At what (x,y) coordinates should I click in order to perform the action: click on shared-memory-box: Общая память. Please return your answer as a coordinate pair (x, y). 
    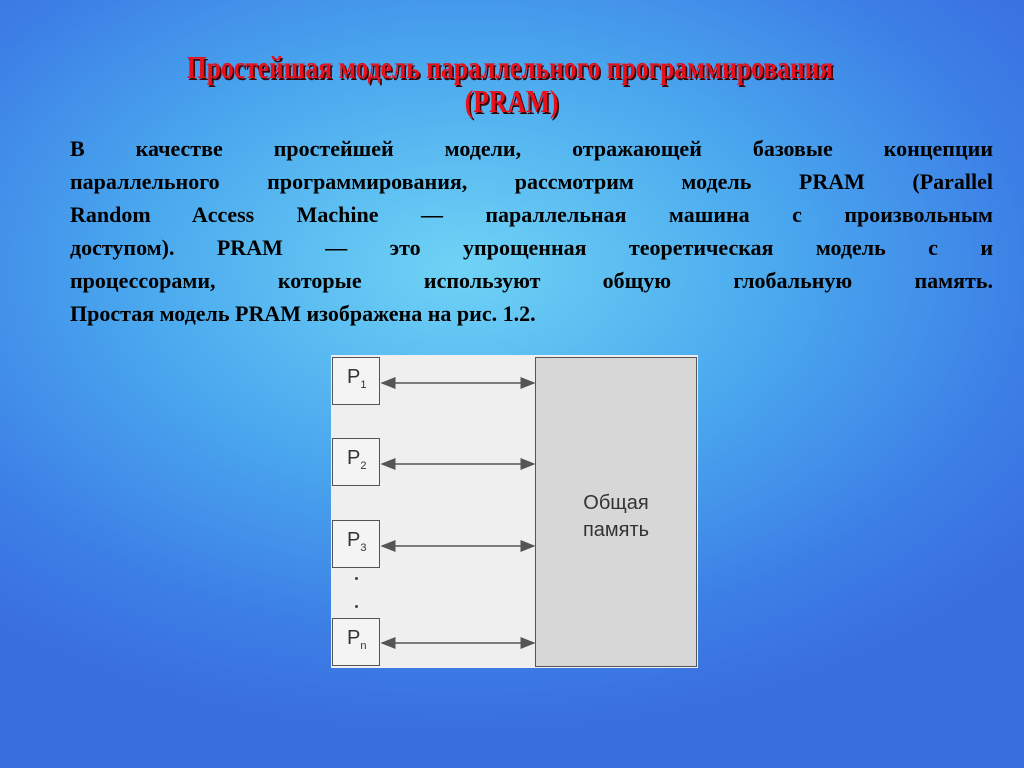
    Looking at the image, I should click on (616, 512).